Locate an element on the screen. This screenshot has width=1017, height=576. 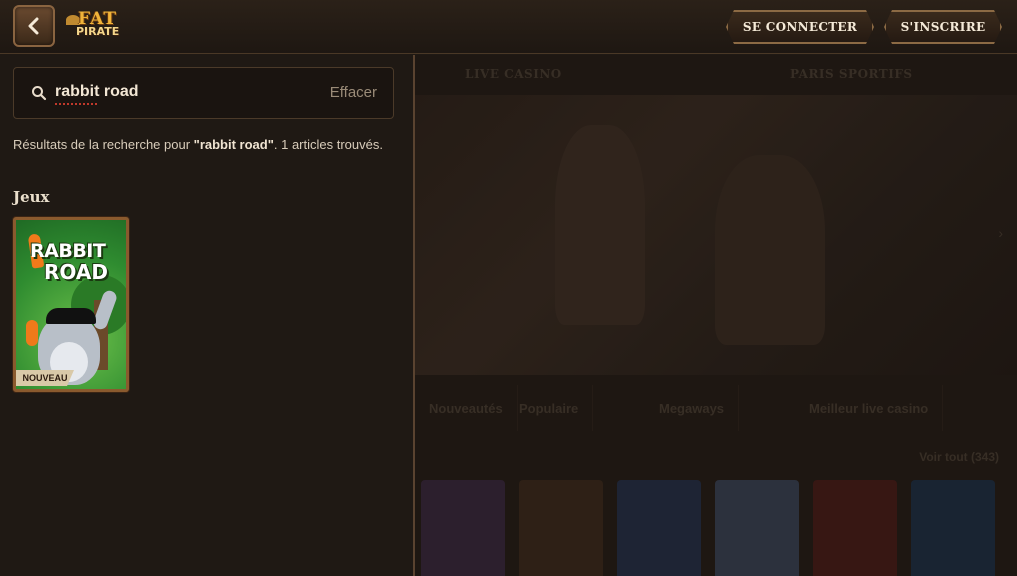
chevron-left-icon is located at coordinates (33, 26).